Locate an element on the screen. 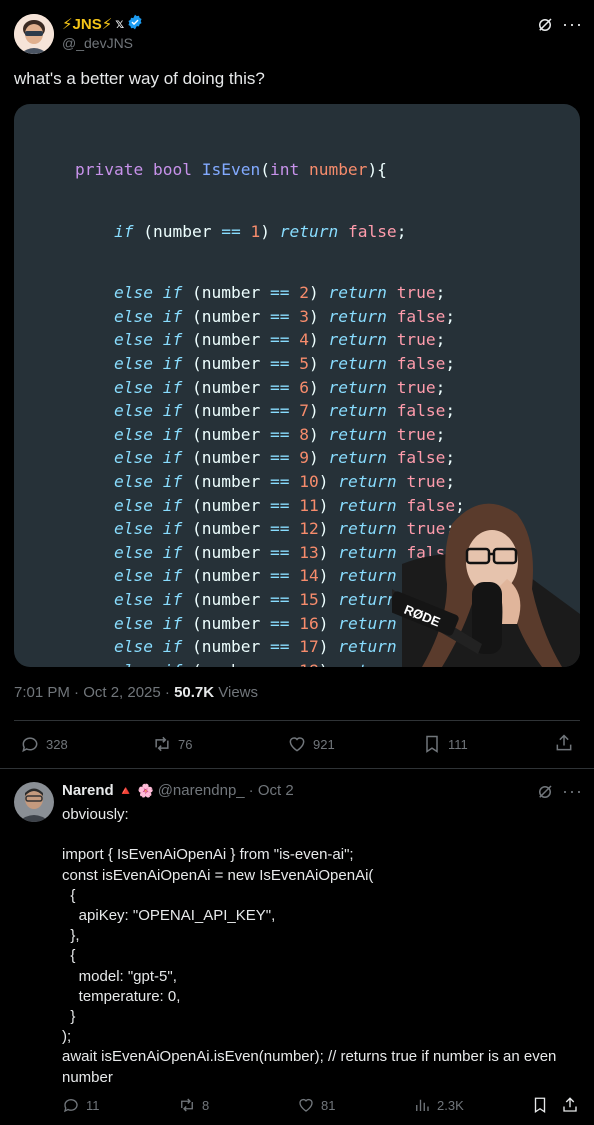  code-line: else if (number == 10) return true; is located at coordinates (284, 481).